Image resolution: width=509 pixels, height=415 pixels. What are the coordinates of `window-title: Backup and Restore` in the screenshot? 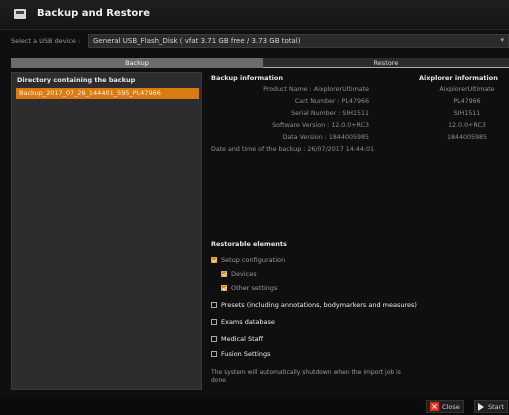 It's located at (94, 13).